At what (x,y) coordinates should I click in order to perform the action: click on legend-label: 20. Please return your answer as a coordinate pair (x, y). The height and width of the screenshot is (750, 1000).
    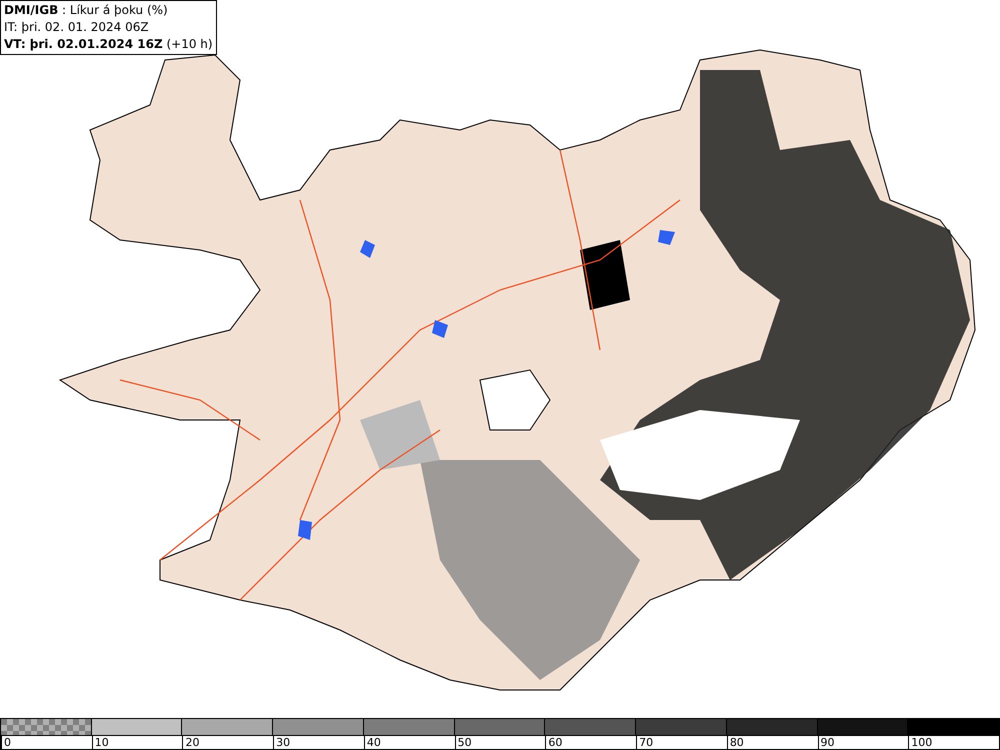
    Looking at the image, I should click on (192, 742).